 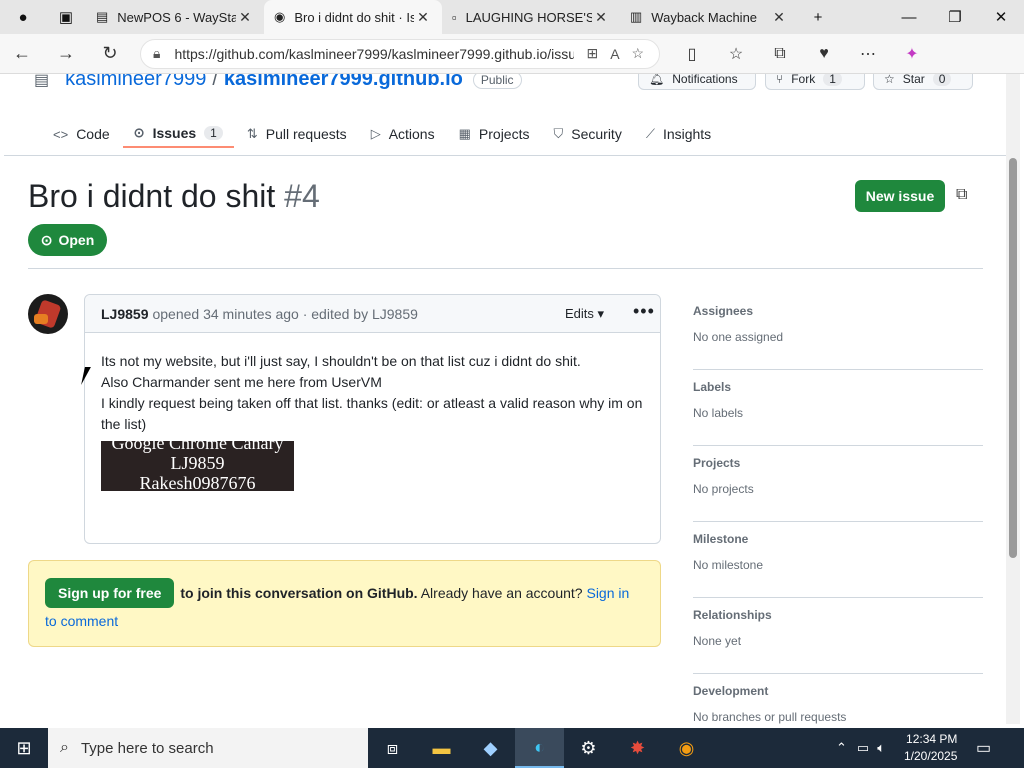 I want to click on bell-icon: 🔔︎, so click(x=657, y=80).